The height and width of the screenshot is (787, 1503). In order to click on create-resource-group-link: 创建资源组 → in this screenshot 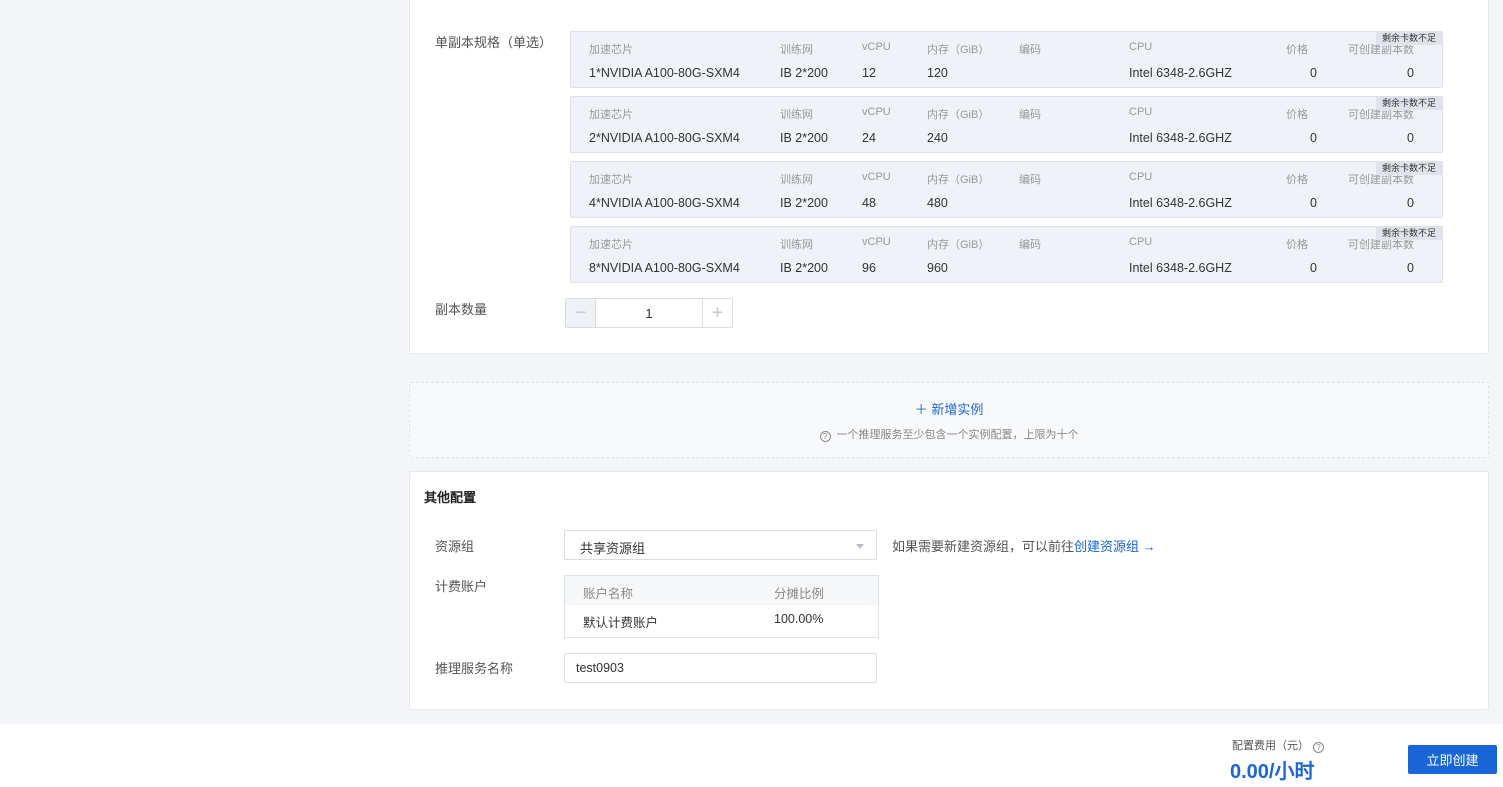, I will do `click(1115, 546)`.